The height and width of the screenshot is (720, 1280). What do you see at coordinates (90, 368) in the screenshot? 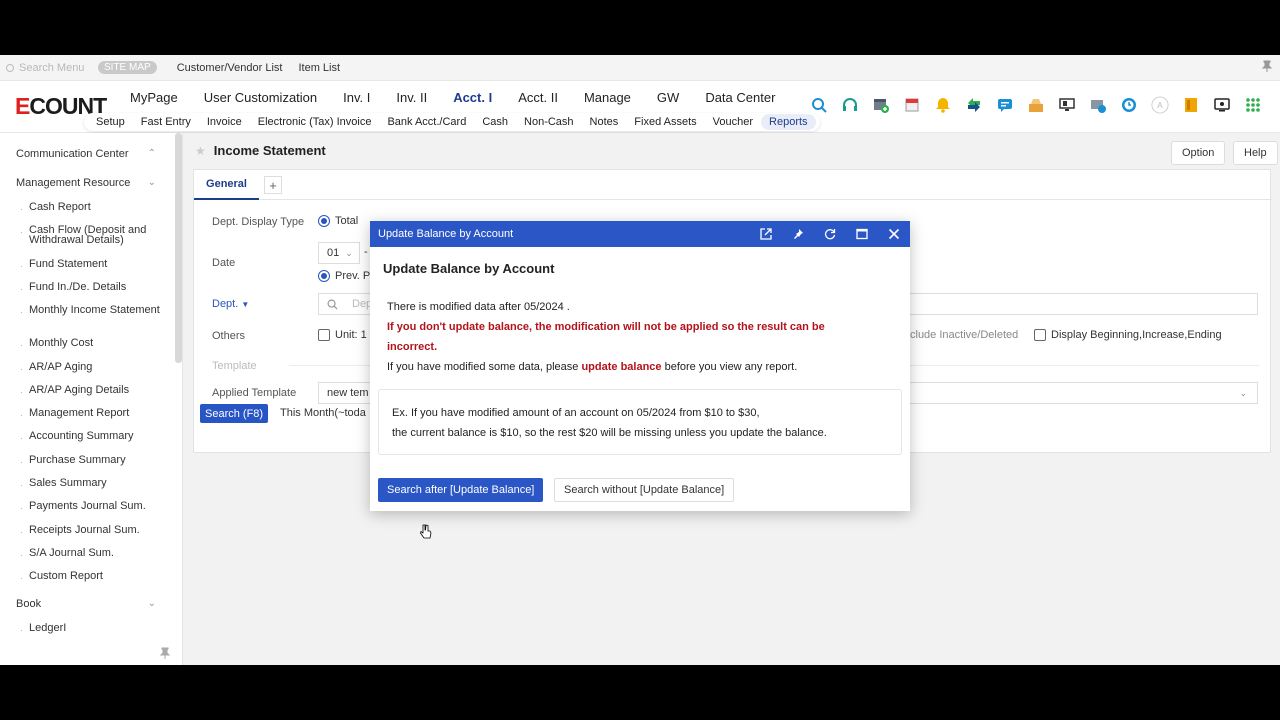
I see `sidebar-item-ar-ap-aging: · AR/AP Aging` at bounding box center [90, 368].